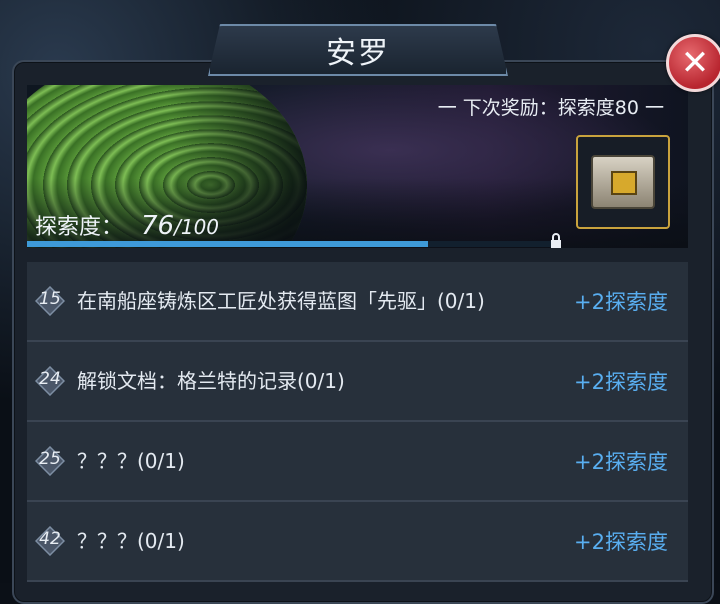  Describe the element at coordinates (358, 53) in the screenshot. I see `page-title: 安罗` at that location.